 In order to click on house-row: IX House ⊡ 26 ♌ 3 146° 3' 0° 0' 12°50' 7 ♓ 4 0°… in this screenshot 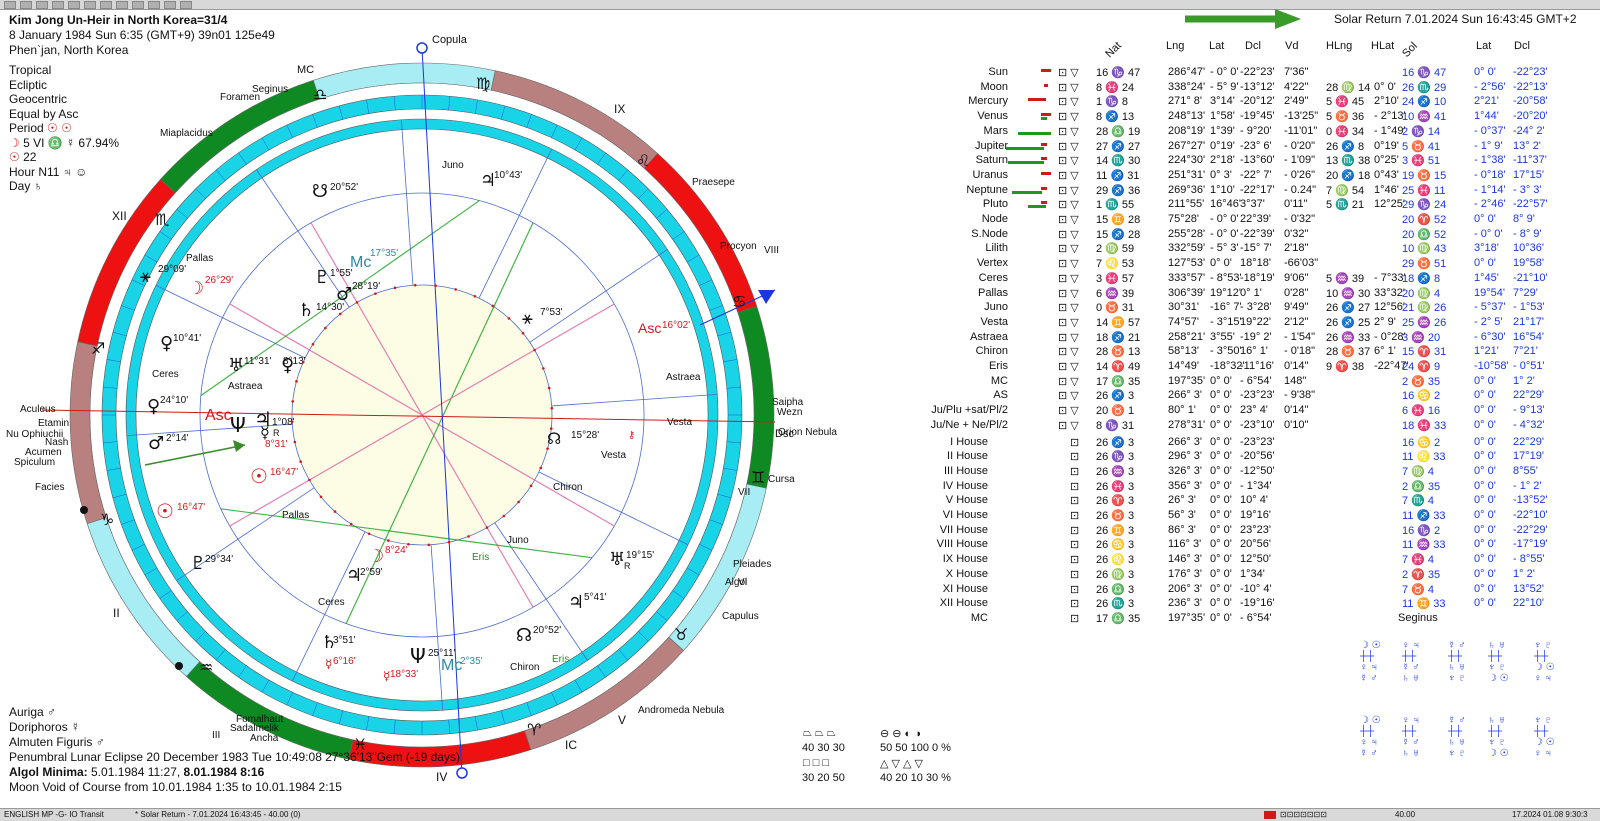, I will do `click(1248, 560)`.